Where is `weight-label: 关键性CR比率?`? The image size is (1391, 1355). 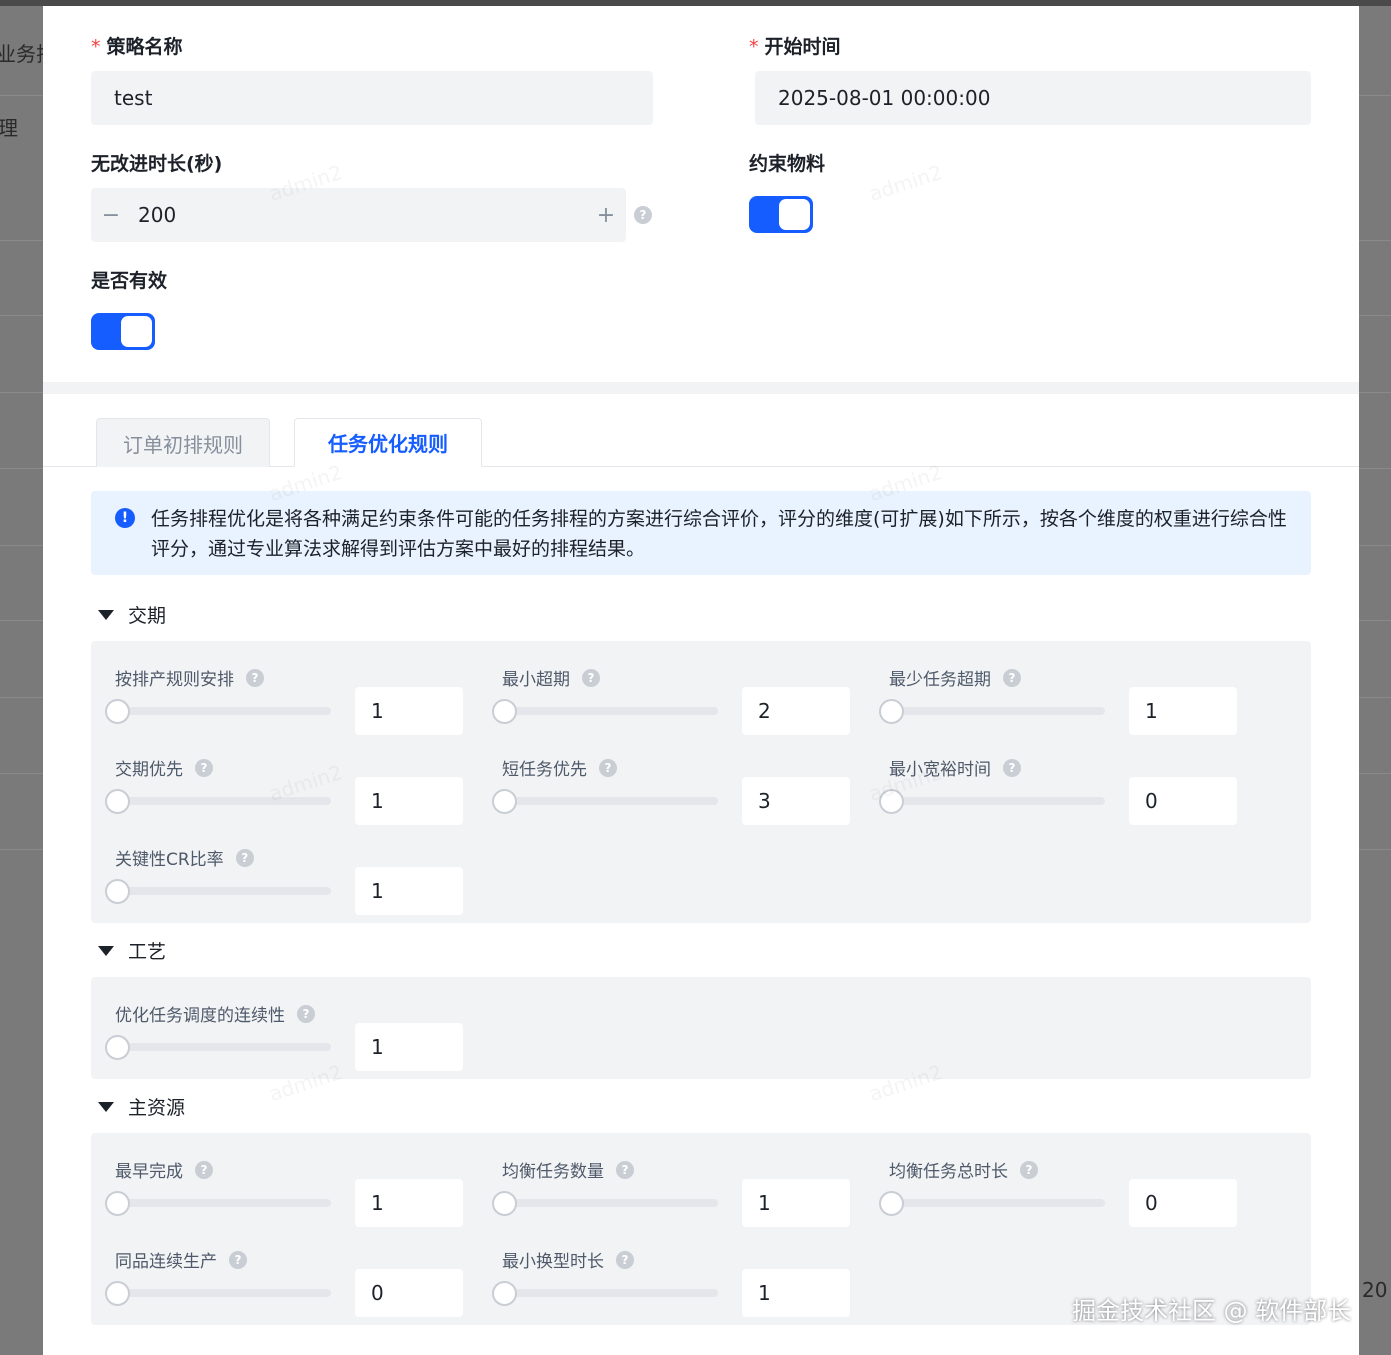
weight-label: 关键性CR比率? is located at coordinates (184, 857).